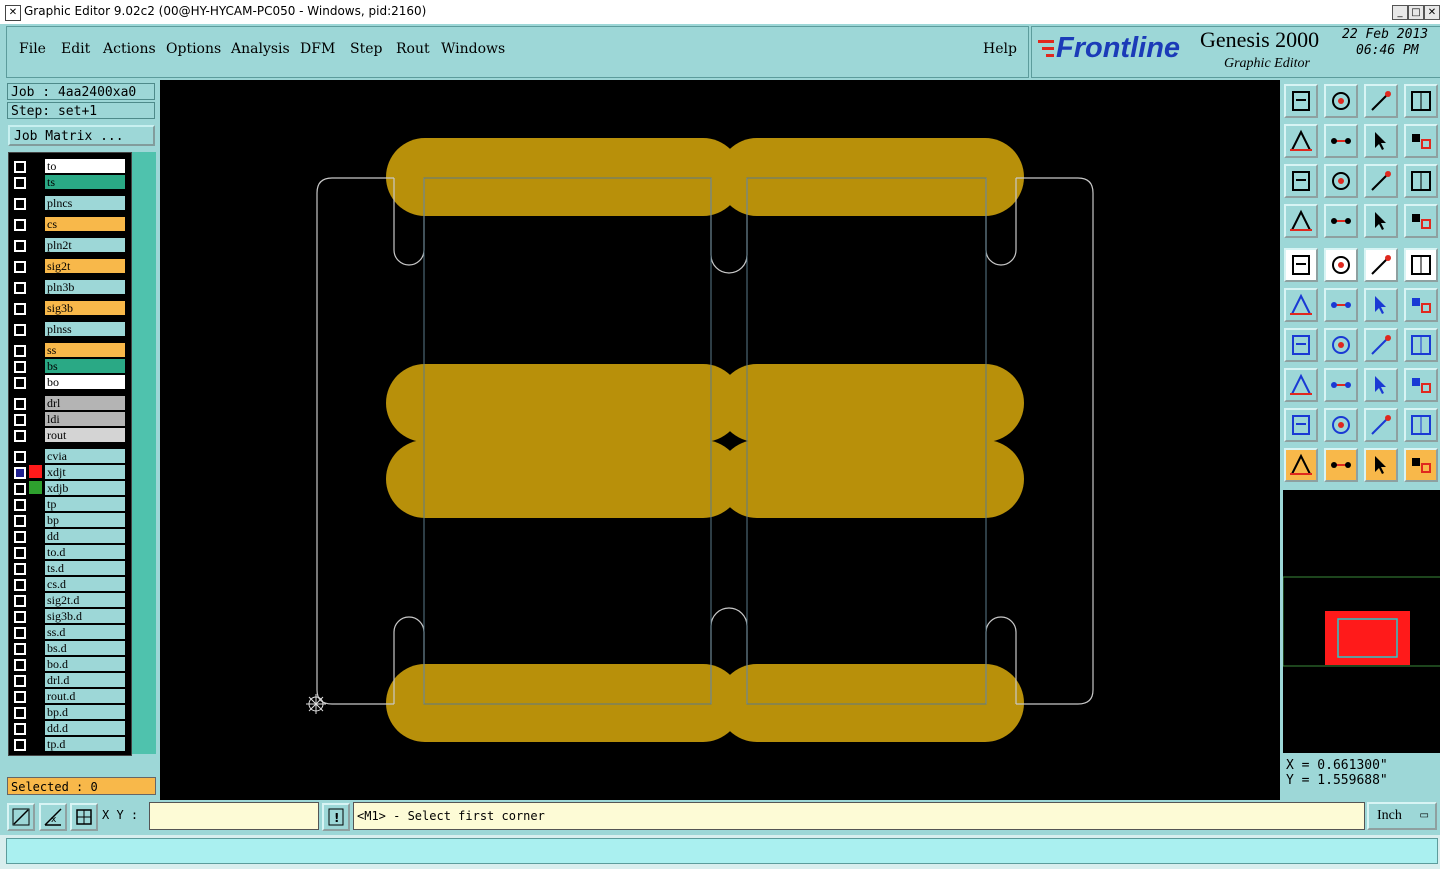 The width and height of the screenshot is (1440, 869). What do you see at coordinates (85, 520) in the screenshot?
I see `layer-name: bp` at bounding box center [85, 520].